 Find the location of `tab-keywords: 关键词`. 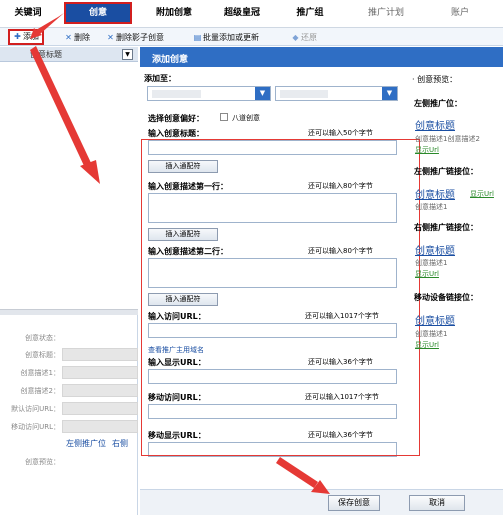

tab-keywords: 关键词 is located at coordinates (28, 13).